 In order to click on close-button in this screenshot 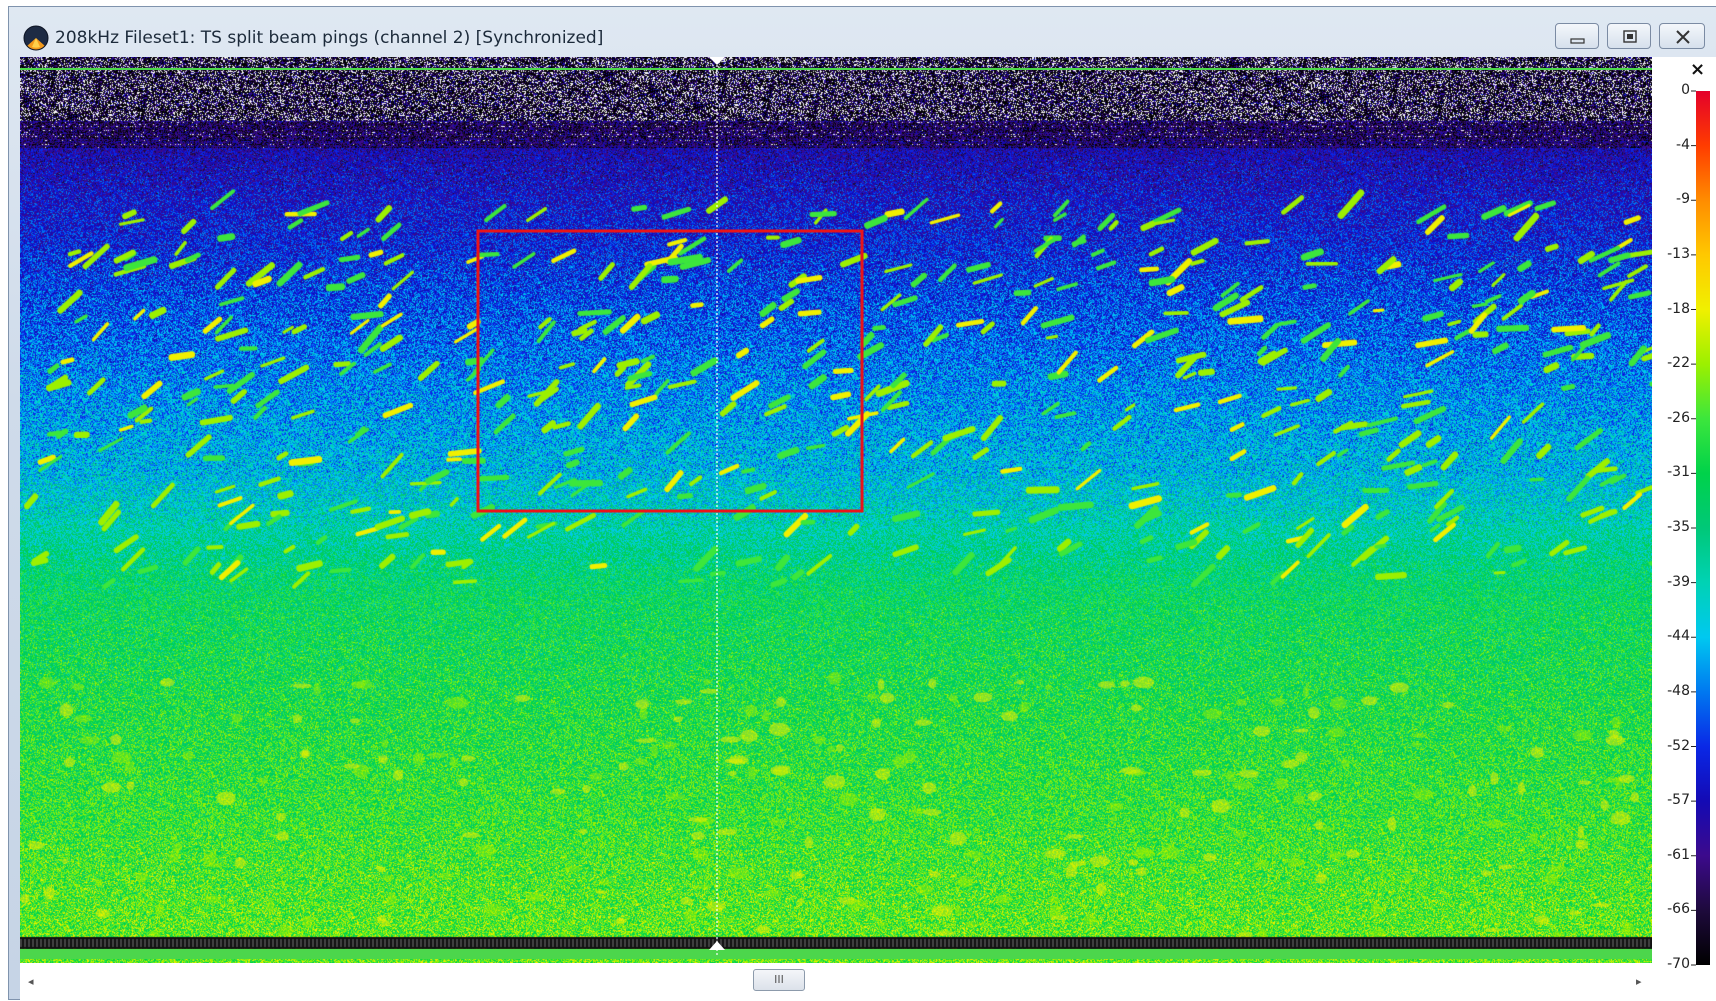, I will do `click(1682, 36)`.